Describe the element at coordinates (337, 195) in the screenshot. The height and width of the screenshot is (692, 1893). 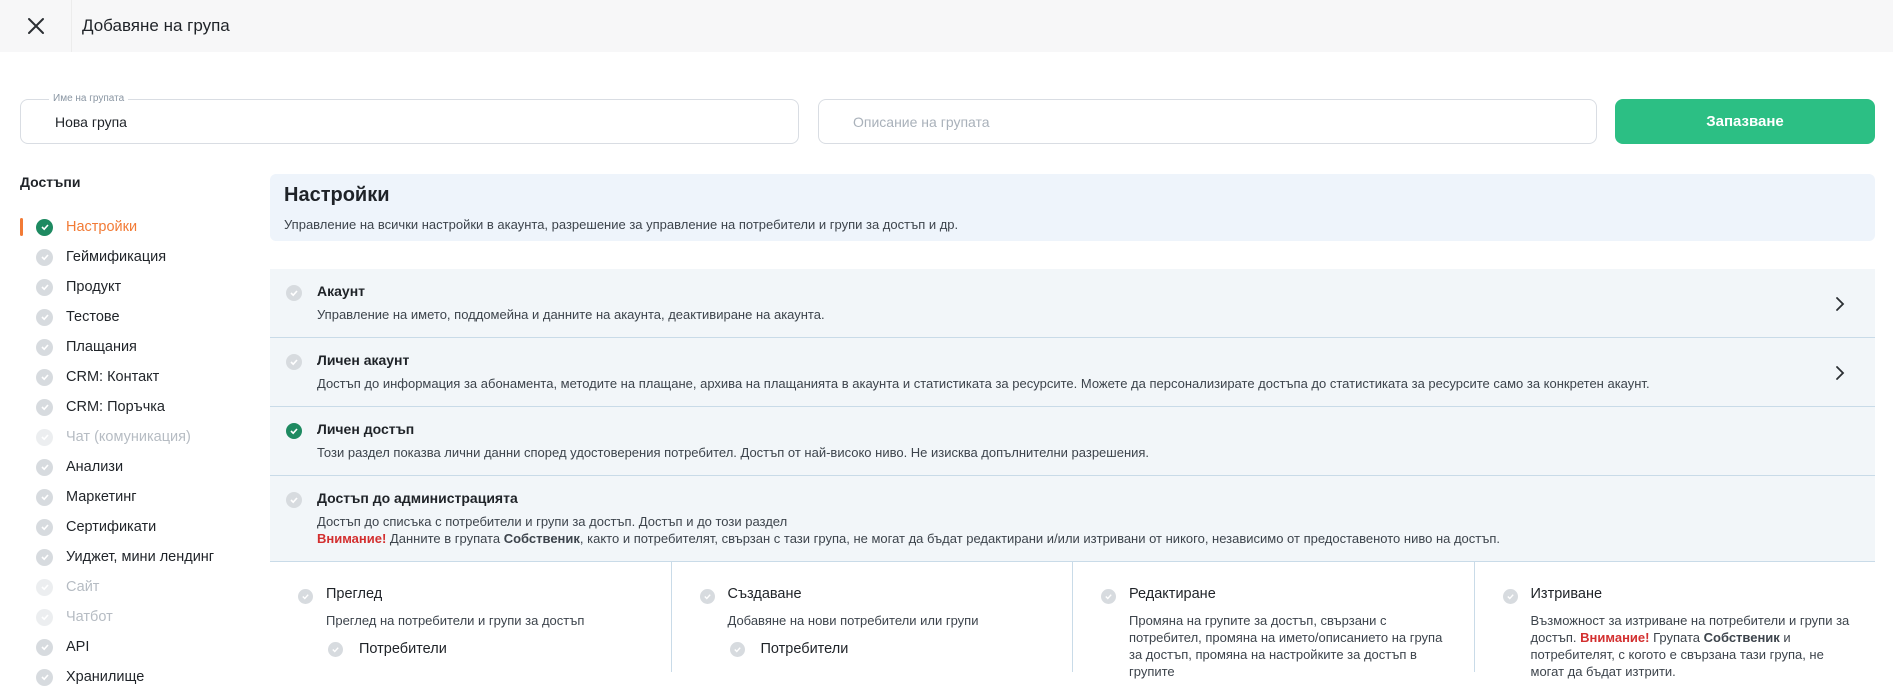
I see `section-title: Настройки` at that location.